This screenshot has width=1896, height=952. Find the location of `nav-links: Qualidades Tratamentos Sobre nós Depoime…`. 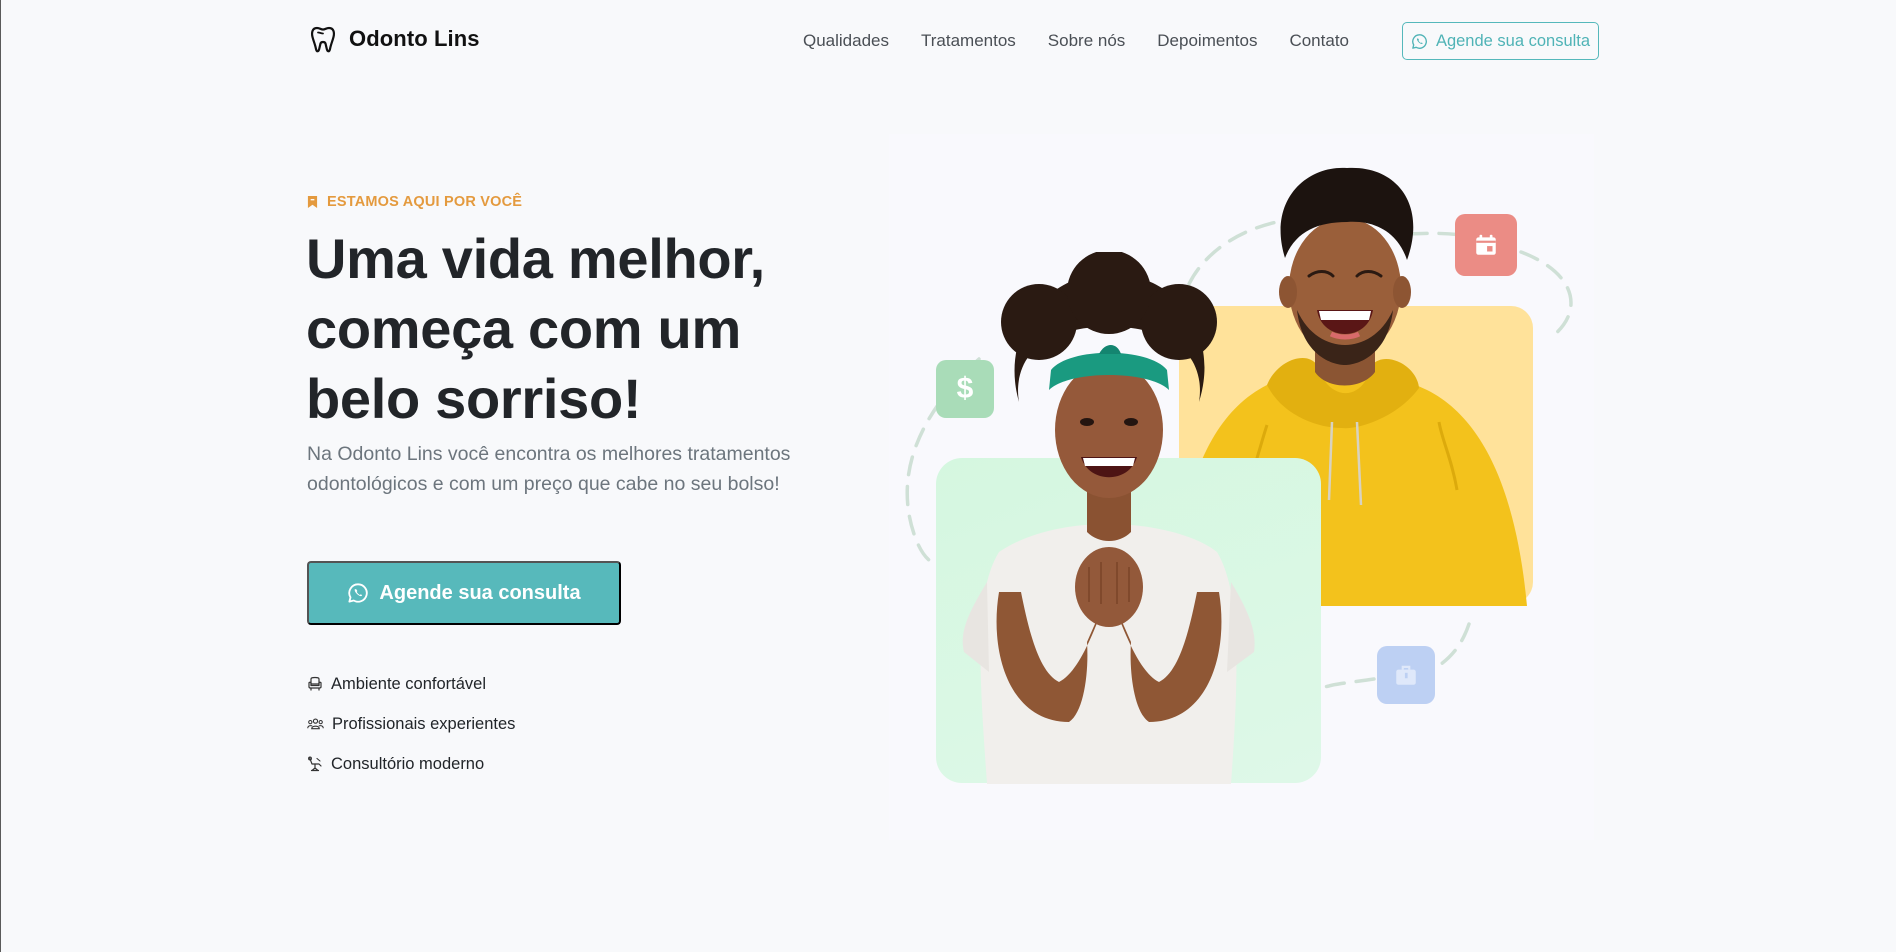

nav-links: Qualidades Tratamentos Sobre nós Depoime… is located at coordinates (1076, 41).